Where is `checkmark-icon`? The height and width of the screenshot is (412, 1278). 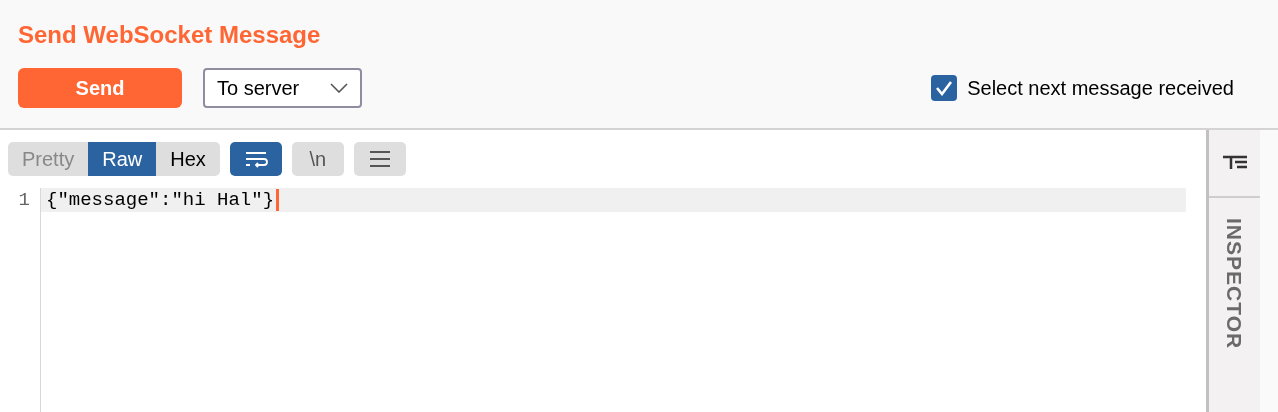
checkmark-icon is located at coordinates (944, 88).